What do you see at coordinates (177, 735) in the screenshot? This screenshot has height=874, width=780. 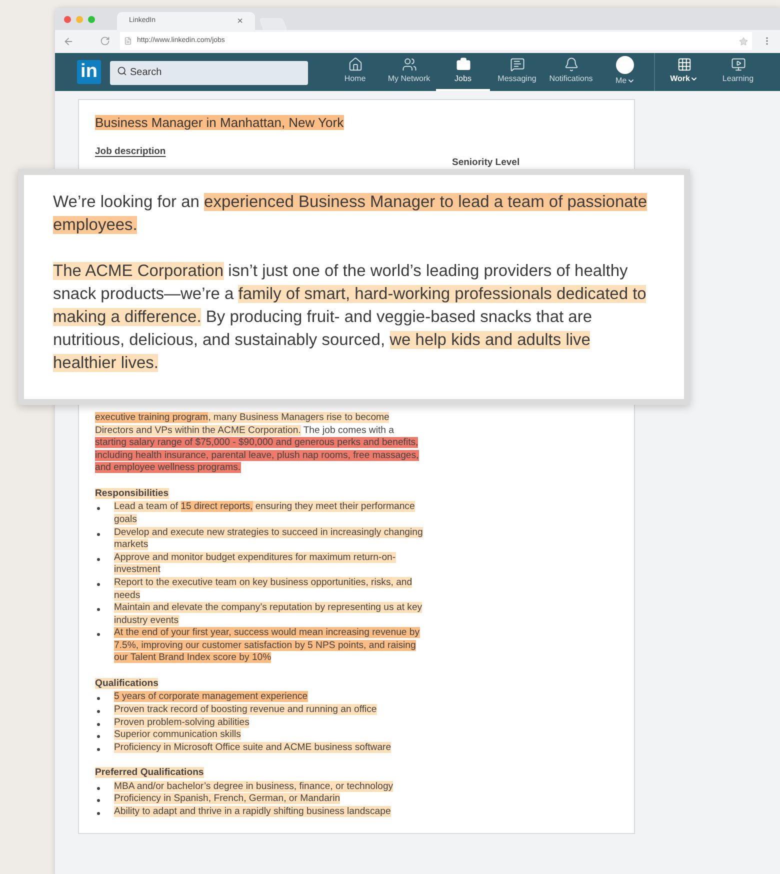 I see `list-item-text: Superior communication skills` at bounding box center [177, 735].